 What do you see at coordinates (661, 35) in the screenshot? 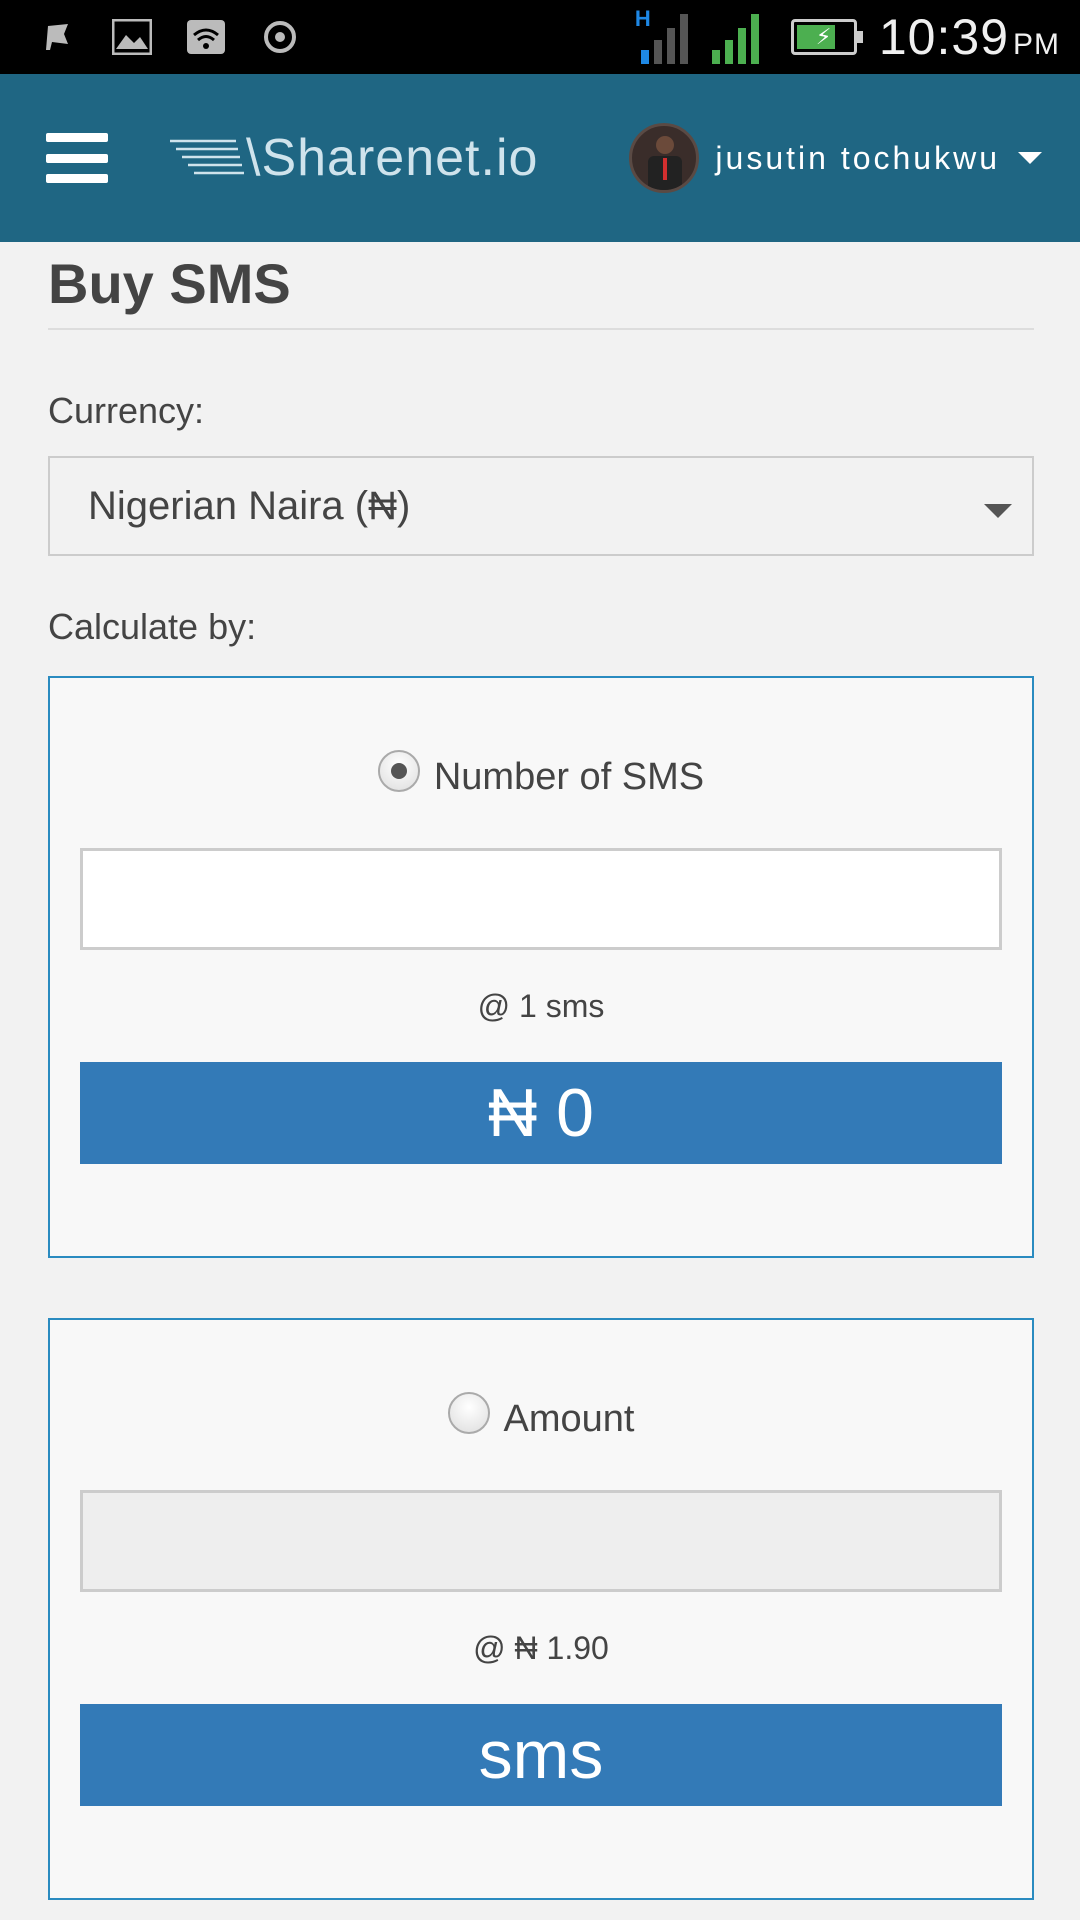
I see `signal-icon-1: H` at bounding box center [661, 35].